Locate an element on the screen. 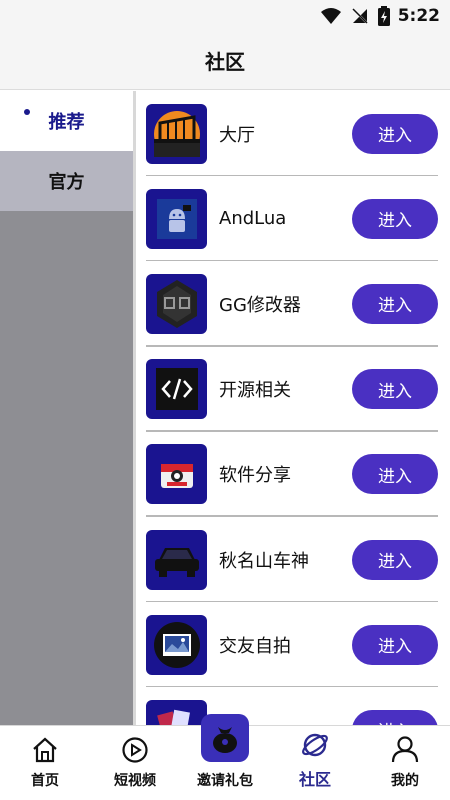 This screenshot has height=800, width=450. item-title: 大厅 is located at coordinates (237, 135).